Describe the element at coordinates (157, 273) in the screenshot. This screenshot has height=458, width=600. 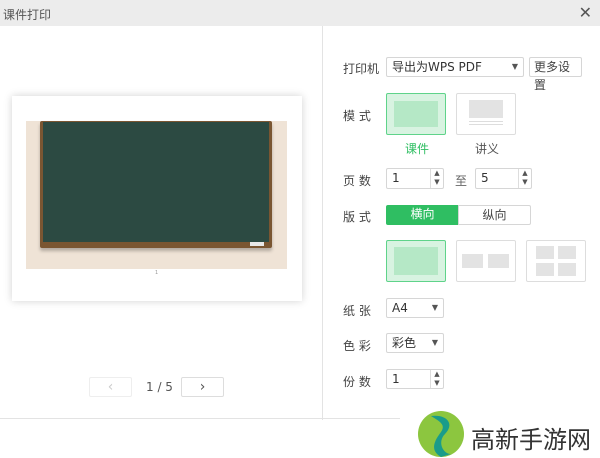
I see `preview-page-number: 1` at that location.